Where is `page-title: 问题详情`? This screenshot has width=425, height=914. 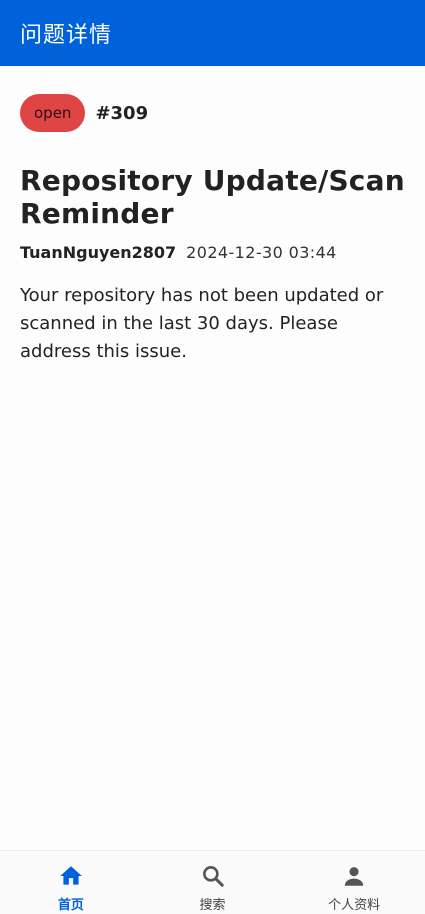
page-title: 问题详情 is located at coordinates (66, 35).